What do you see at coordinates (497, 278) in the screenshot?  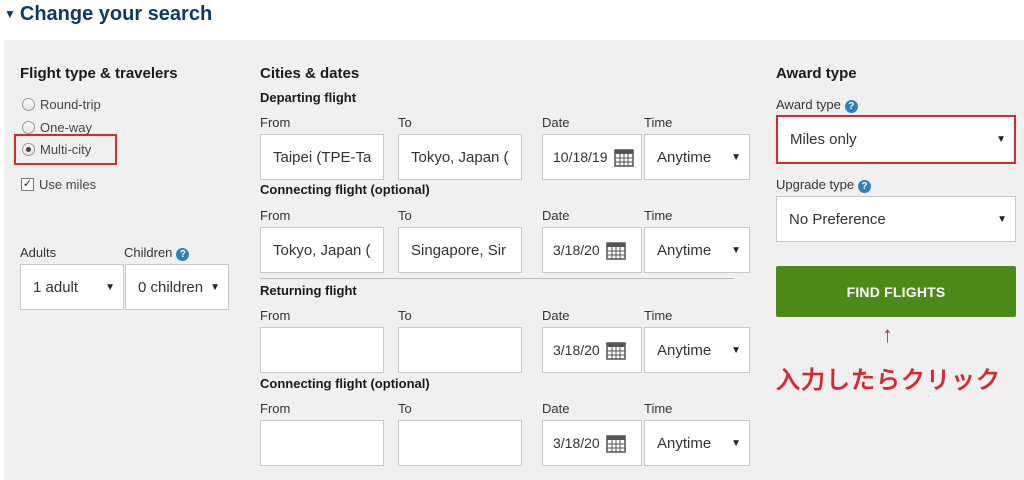 I see `divider` at bounding box center [497, 278].